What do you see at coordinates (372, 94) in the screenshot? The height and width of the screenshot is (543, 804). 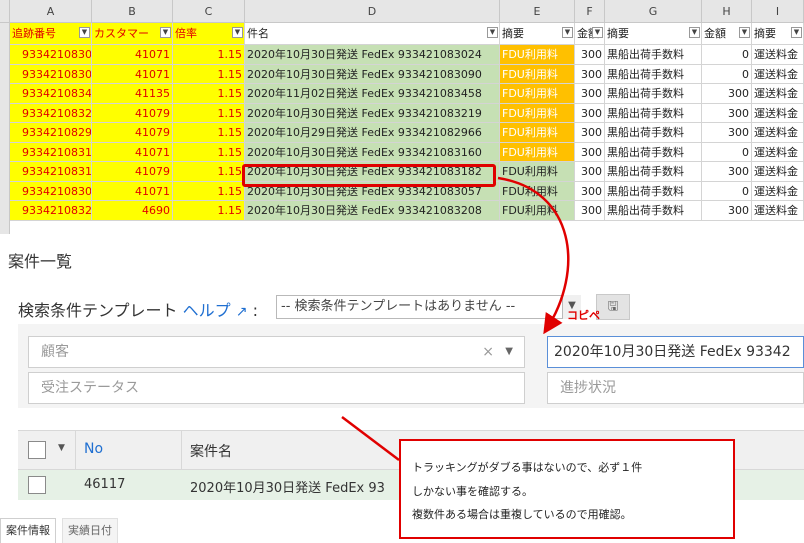 I see `sheet-cell-subject: 2020年11月02日発送 FedEx 933421083458` at bounding box center [372, 94].